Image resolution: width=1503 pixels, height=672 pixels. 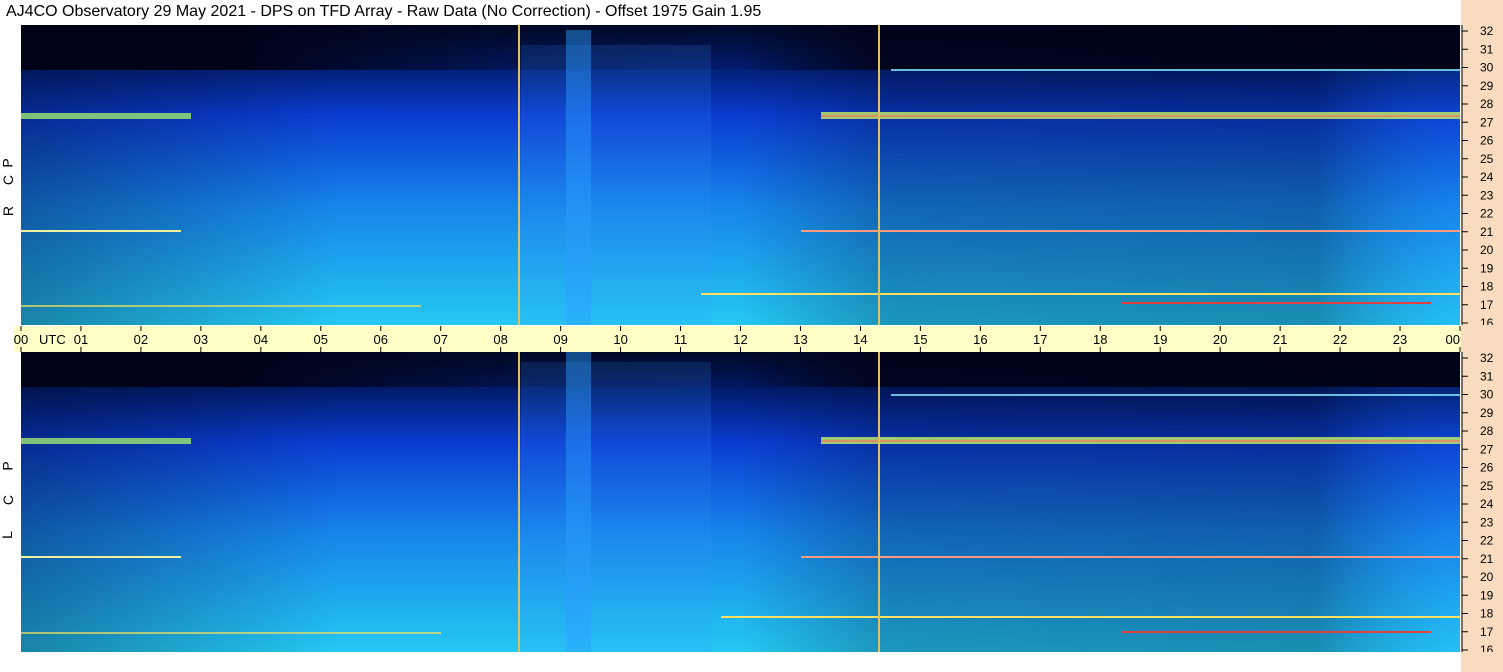 What do you see at coordinates (1487, 614) in the screenshot?
I see `lcp-freq-tick-label: 18` at bounding box center [1487, 614].